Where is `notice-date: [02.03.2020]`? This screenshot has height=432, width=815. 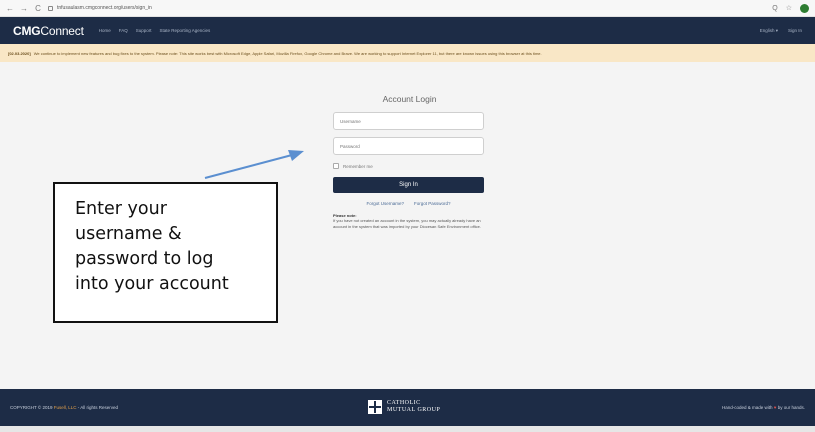
notice-date: [02.03.2020] is located at coordinates (19, 53).